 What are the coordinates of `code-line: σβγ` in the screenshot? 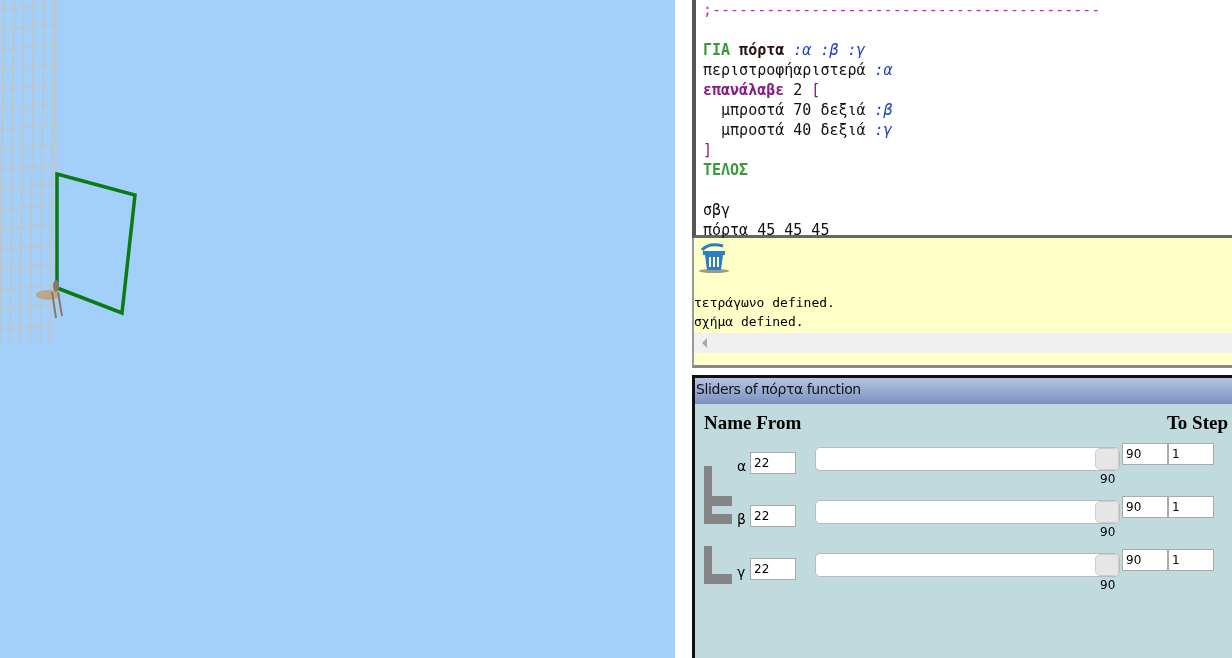 It's located at (717, 210).